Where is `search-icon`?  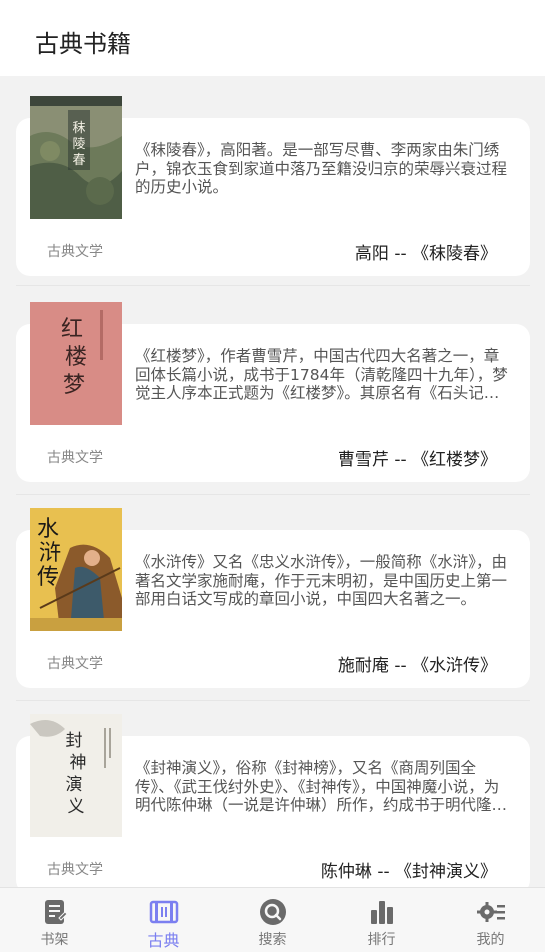 search-icon is located at coordinates (272, 912).